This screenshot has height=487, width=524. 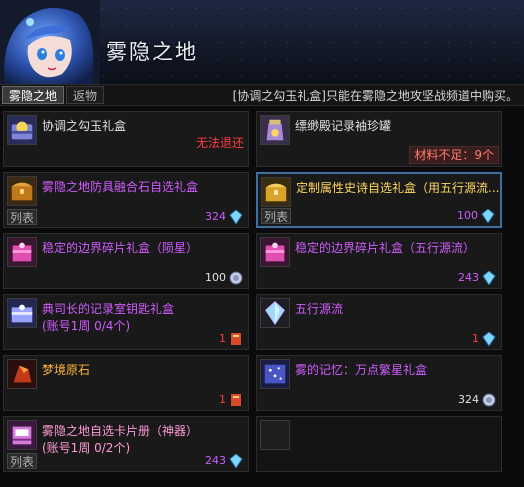 What do you see at coordinates (275, 313) in the screenshot?
I see `crystal-item-icon` at bounding box center [275, 313].